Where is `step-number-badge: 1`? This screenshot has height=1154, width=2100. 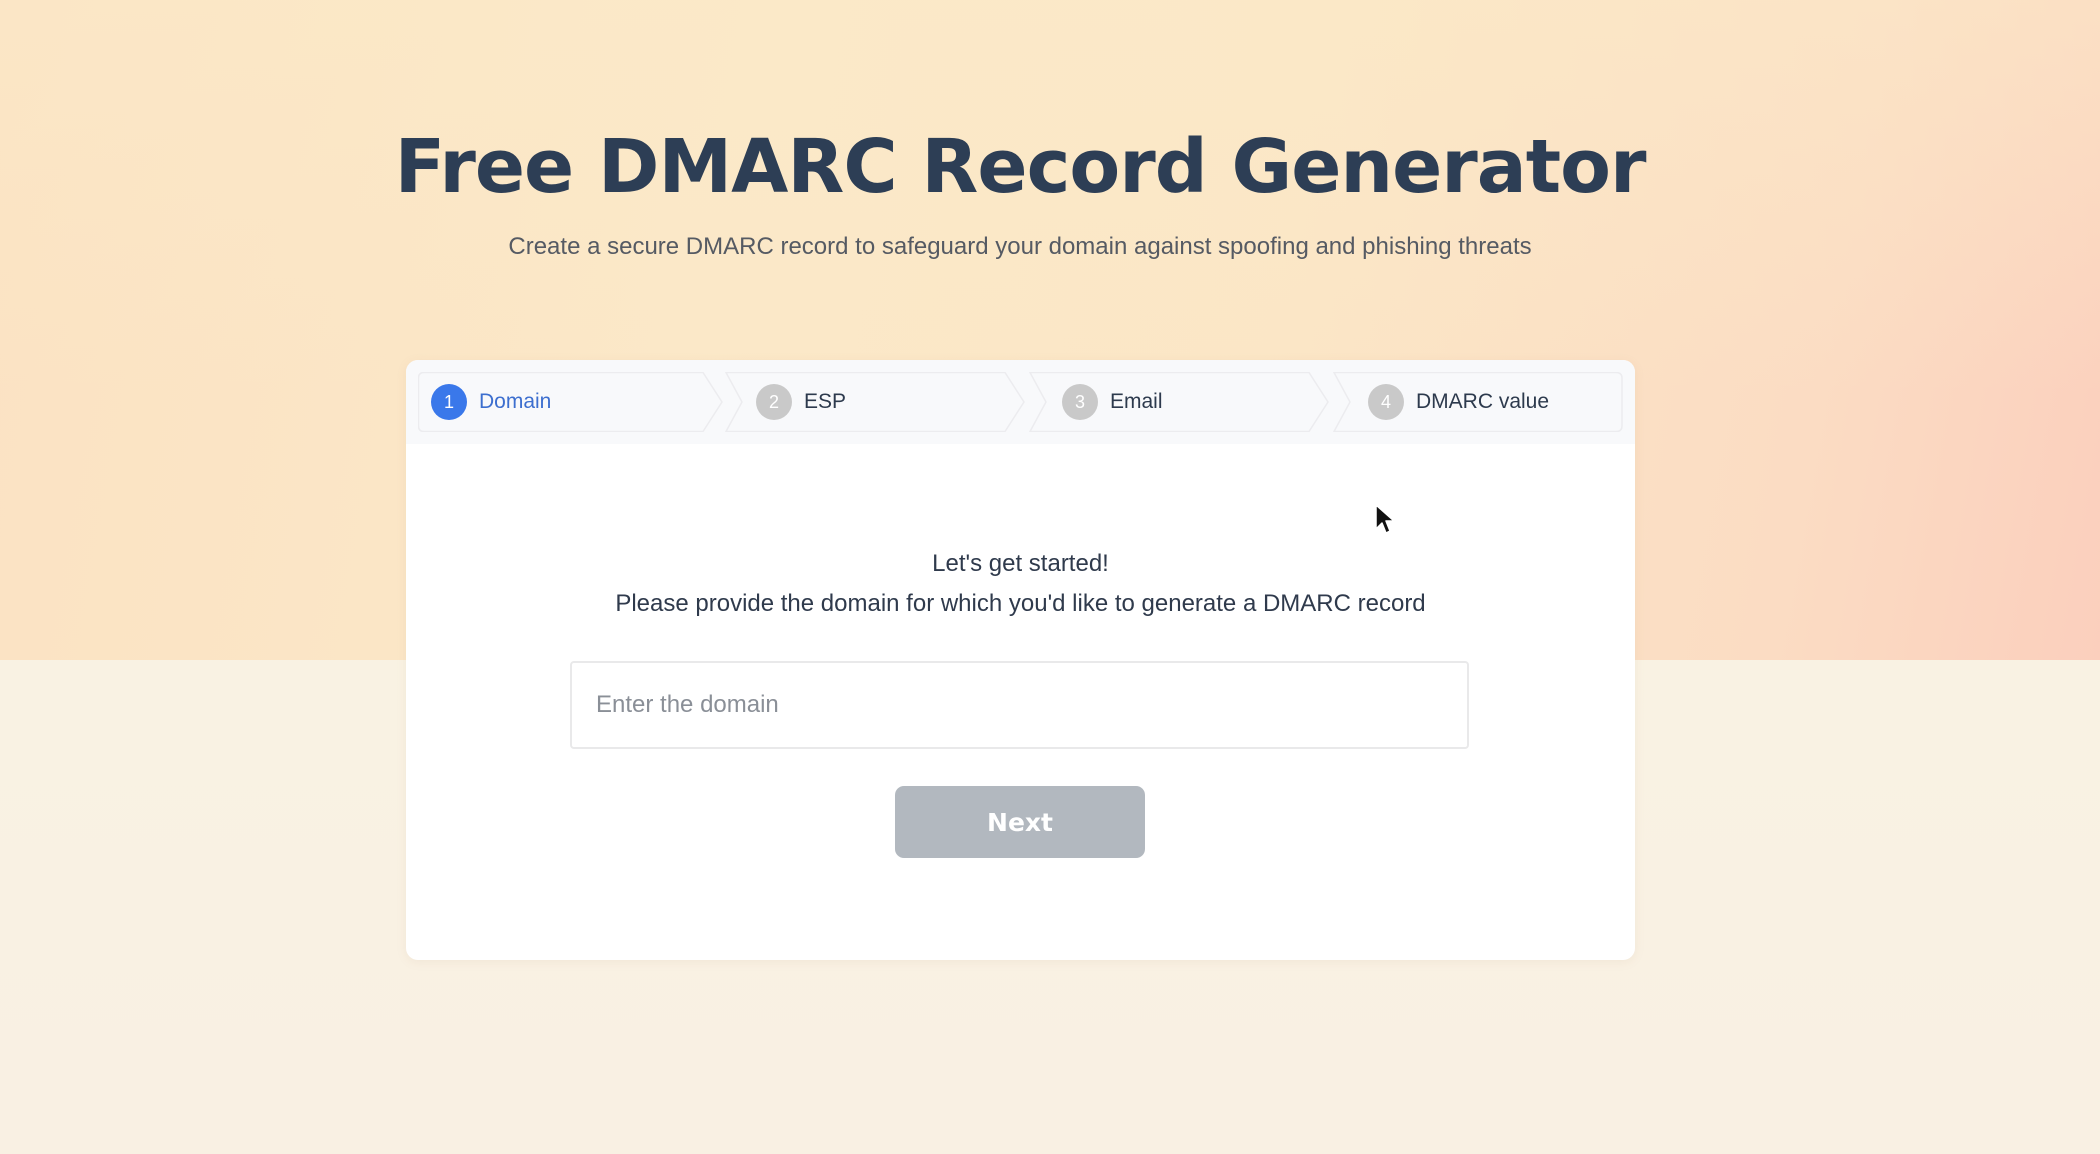 step-number-badge: 1 is located at coordinates (449, 402).